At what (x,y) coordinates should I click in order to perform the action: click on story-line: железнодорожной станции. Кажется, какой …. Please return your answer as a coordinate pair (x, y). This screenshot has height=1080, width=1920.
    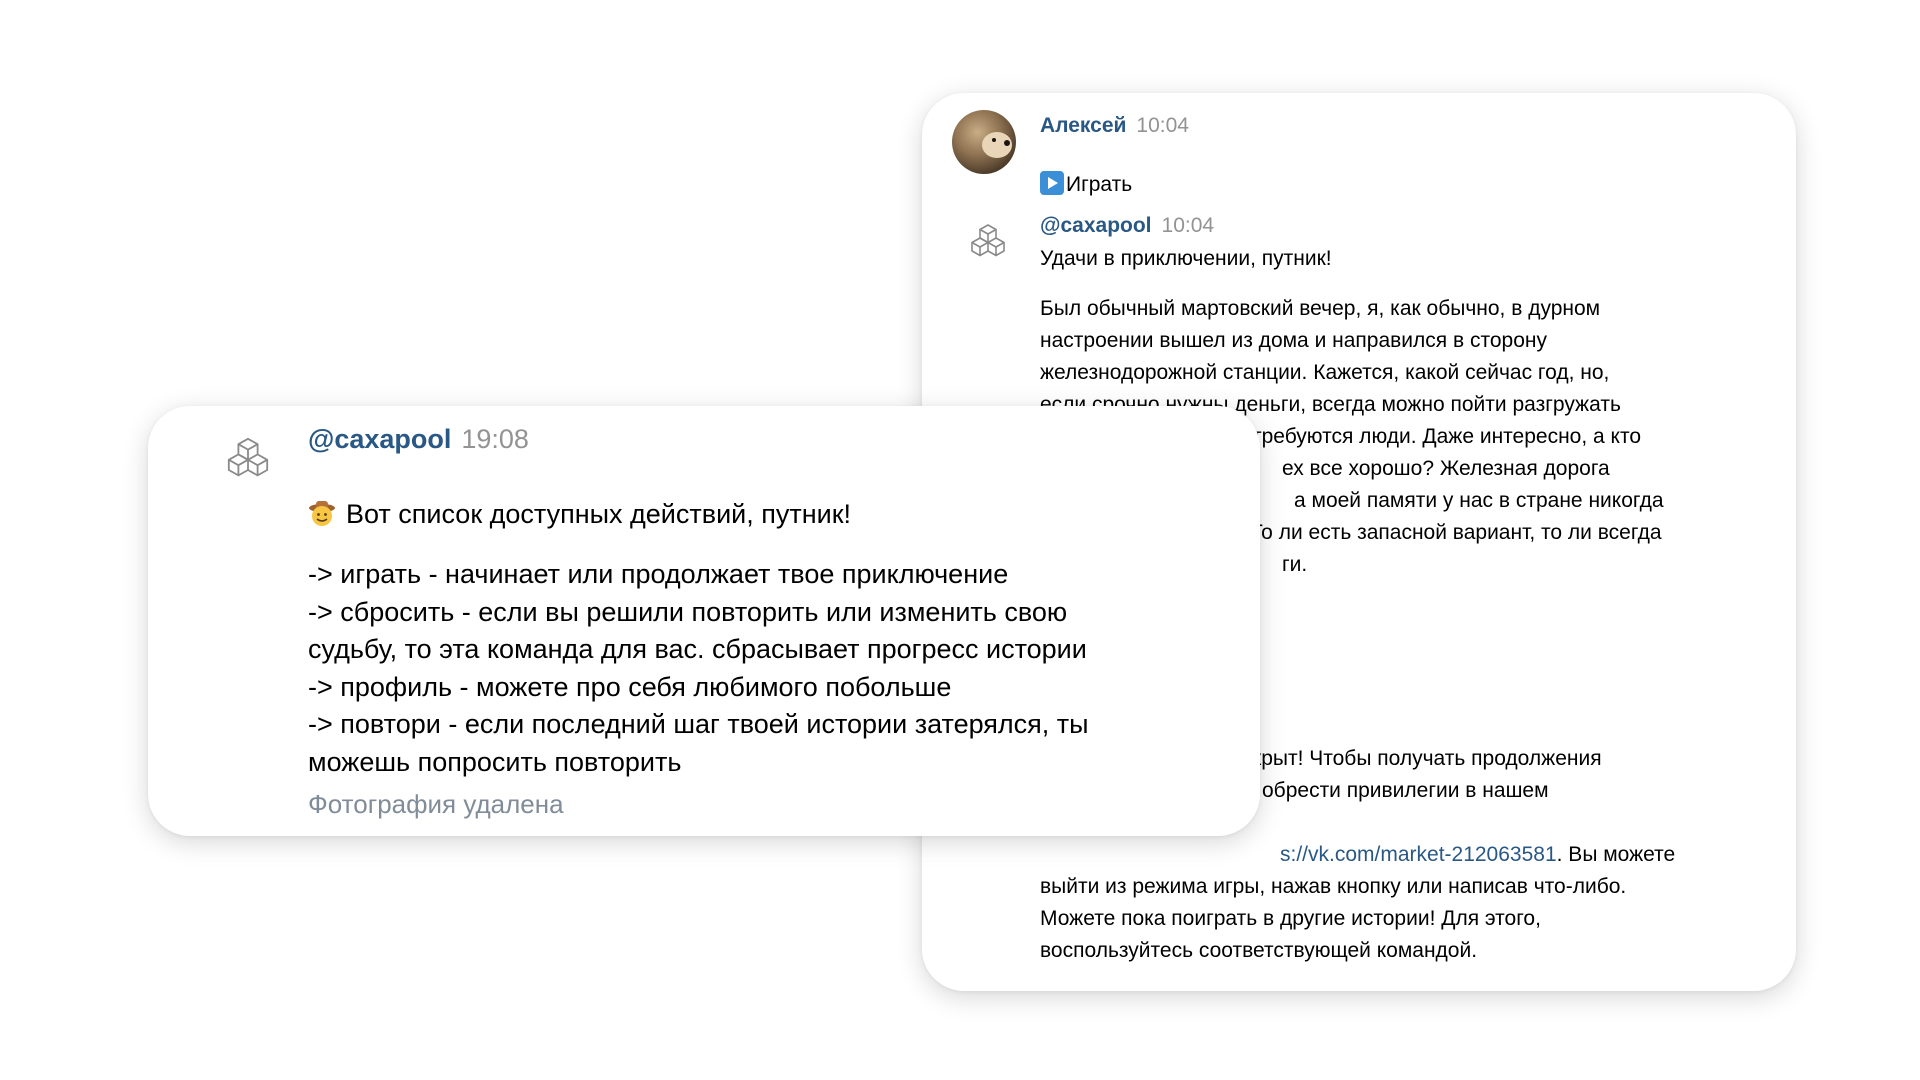
    Looking at the image, I should click on (1325, 372).